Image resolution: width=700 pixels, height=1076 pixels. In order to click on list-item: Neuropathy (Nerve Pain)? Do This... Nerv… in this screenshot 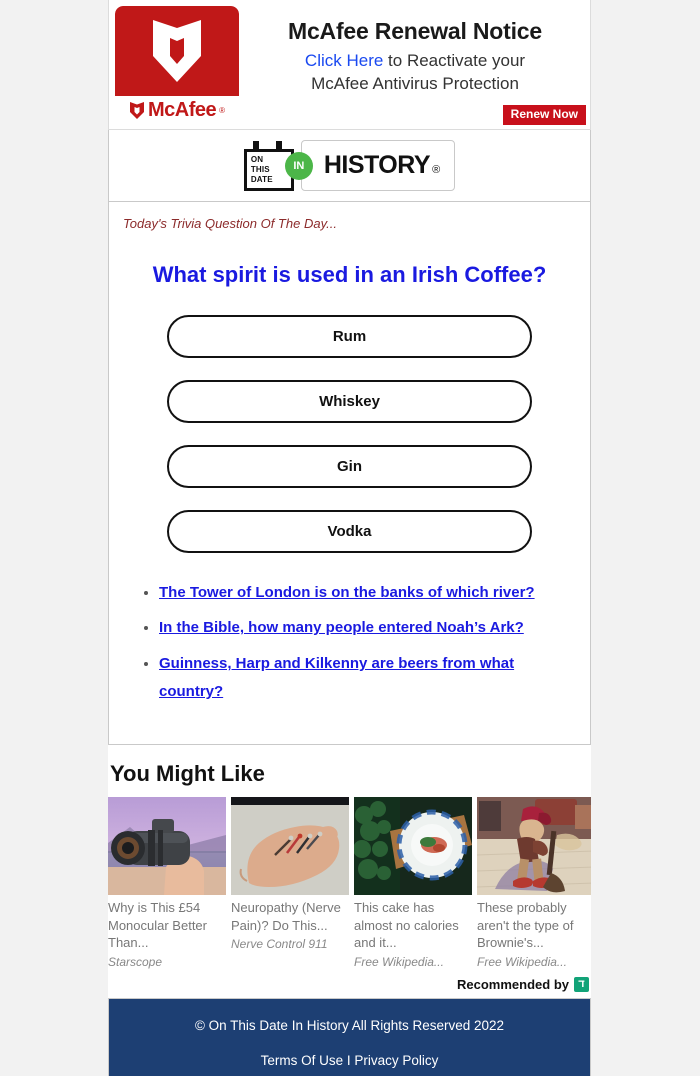, I will do `click(290, 883)`.